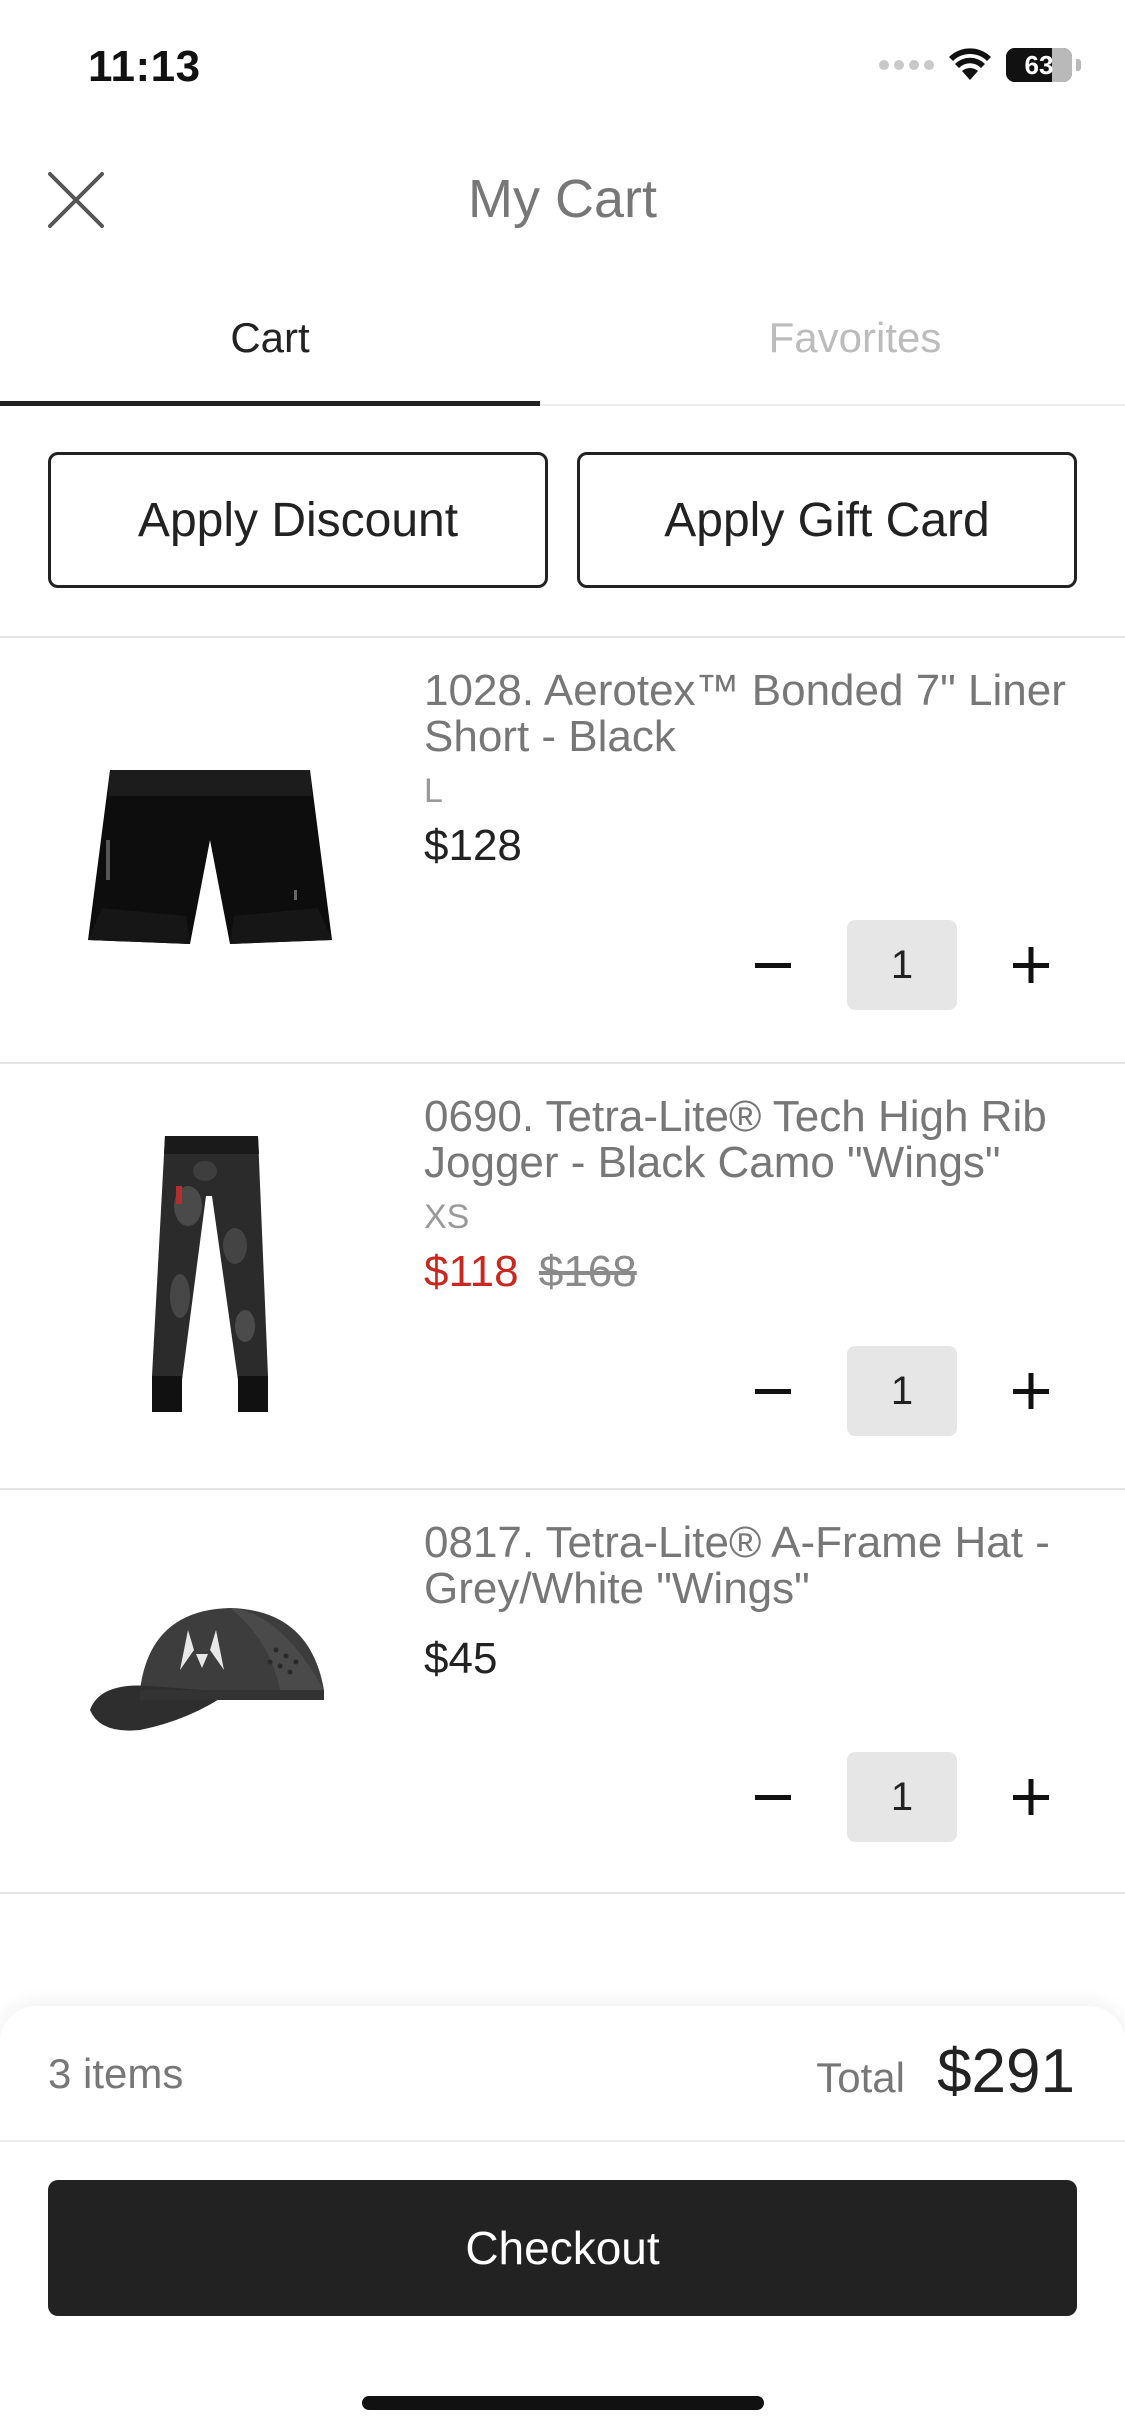 The width and height of the screenshot is (1125, 2436). What do you see at coordinates (562, 338) in the screenshot?
I see `tab-bar: Cart Favorites` at bounding box center [562, 338].